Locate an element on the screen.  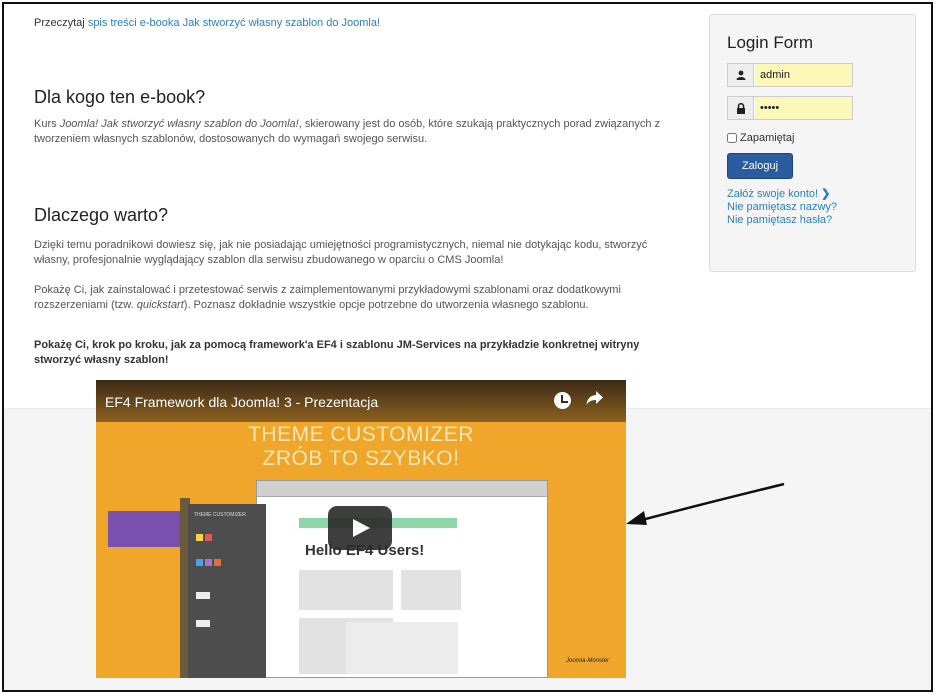
browser-toolbar is located at coordinates (402, 489).